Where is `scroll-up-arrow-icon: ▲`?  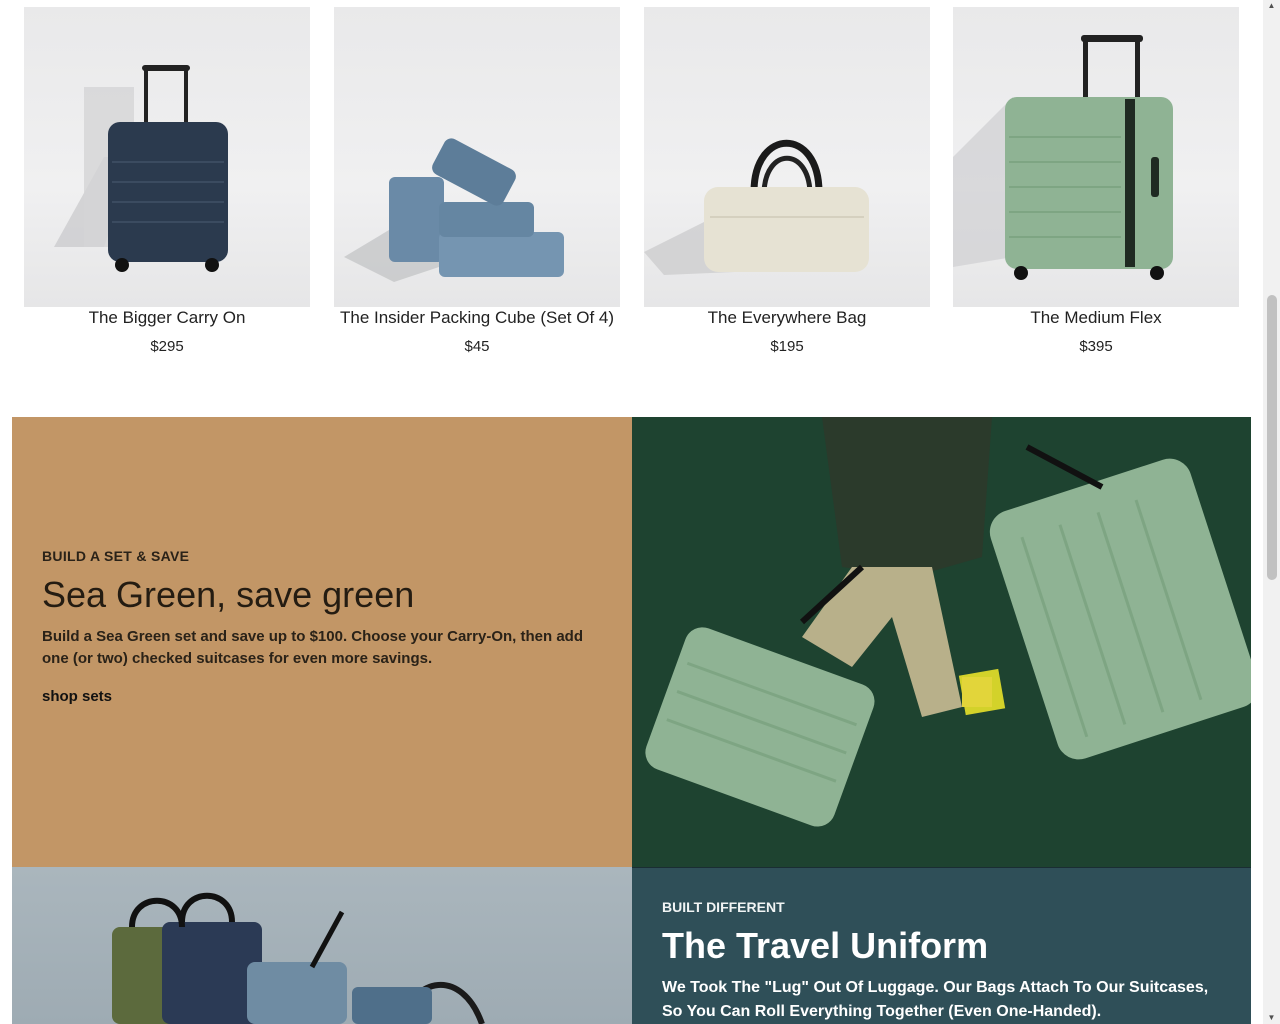
scroll-up-arrow-icon: ▲ is located at coordinates (1271, 6).